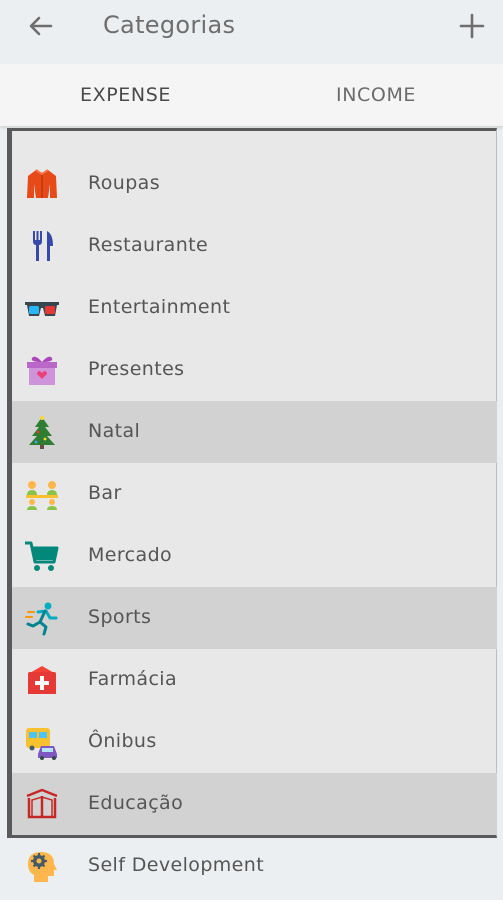  What do you see at coordinates (130, 555) in the screenshot?
I see `list-item-label: Mercado` at bounding box center [130, 555].